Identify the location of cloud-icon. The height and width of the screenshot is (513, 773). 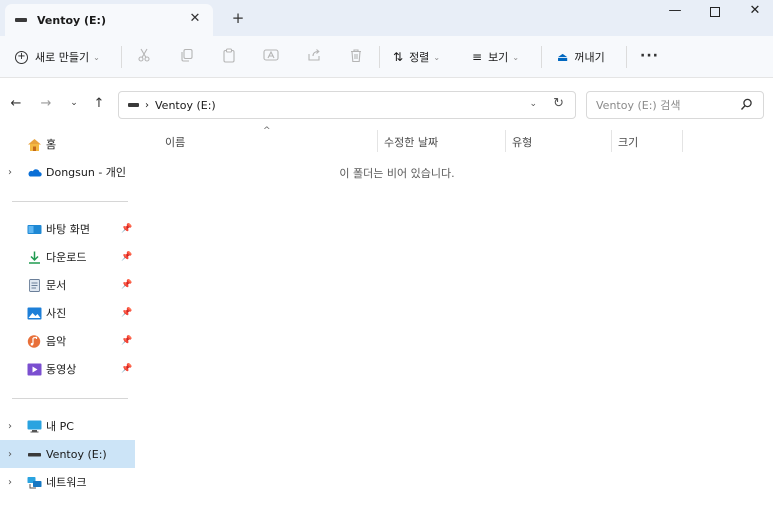
(34, 172).